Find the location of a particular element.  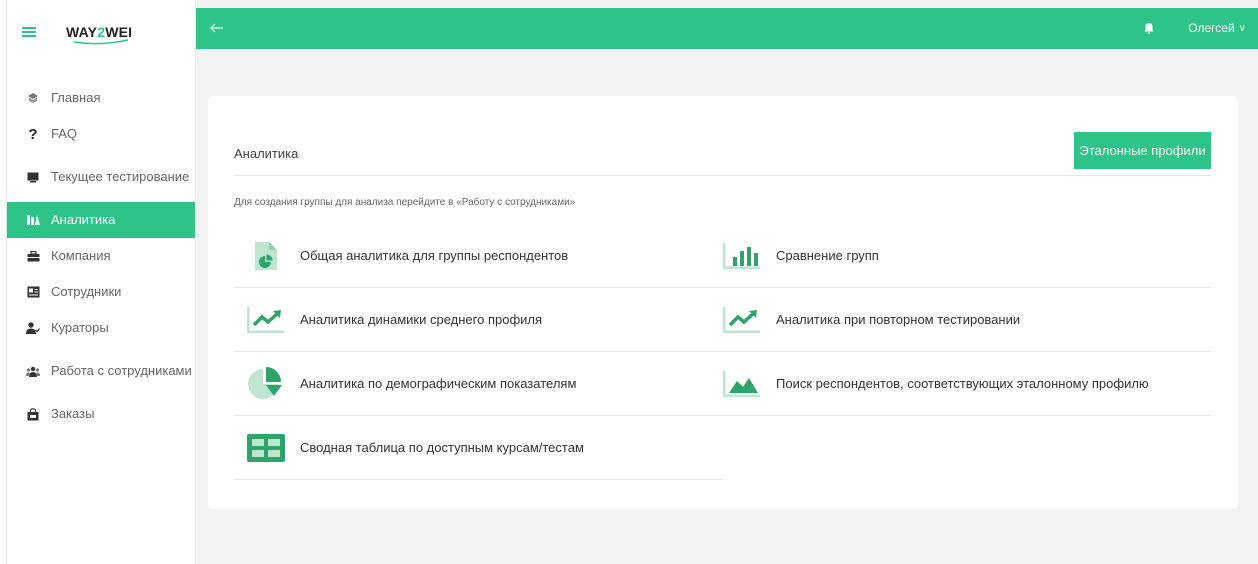

tile-label: Общая аналитика для группы респондентов is located at coordinates (434, 255).